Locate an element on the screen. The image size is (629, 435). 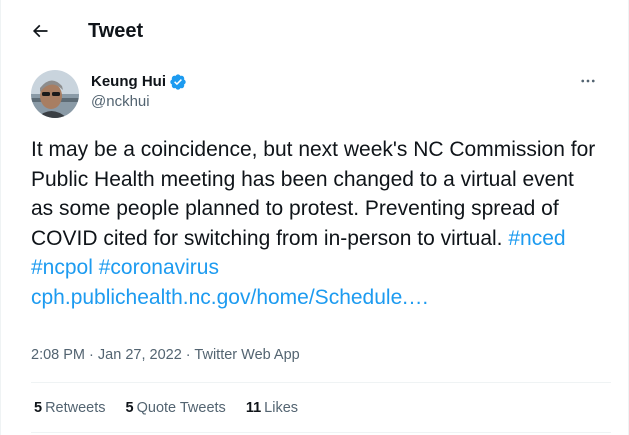
arrow-left-icon is located at coordinates (40, 31).